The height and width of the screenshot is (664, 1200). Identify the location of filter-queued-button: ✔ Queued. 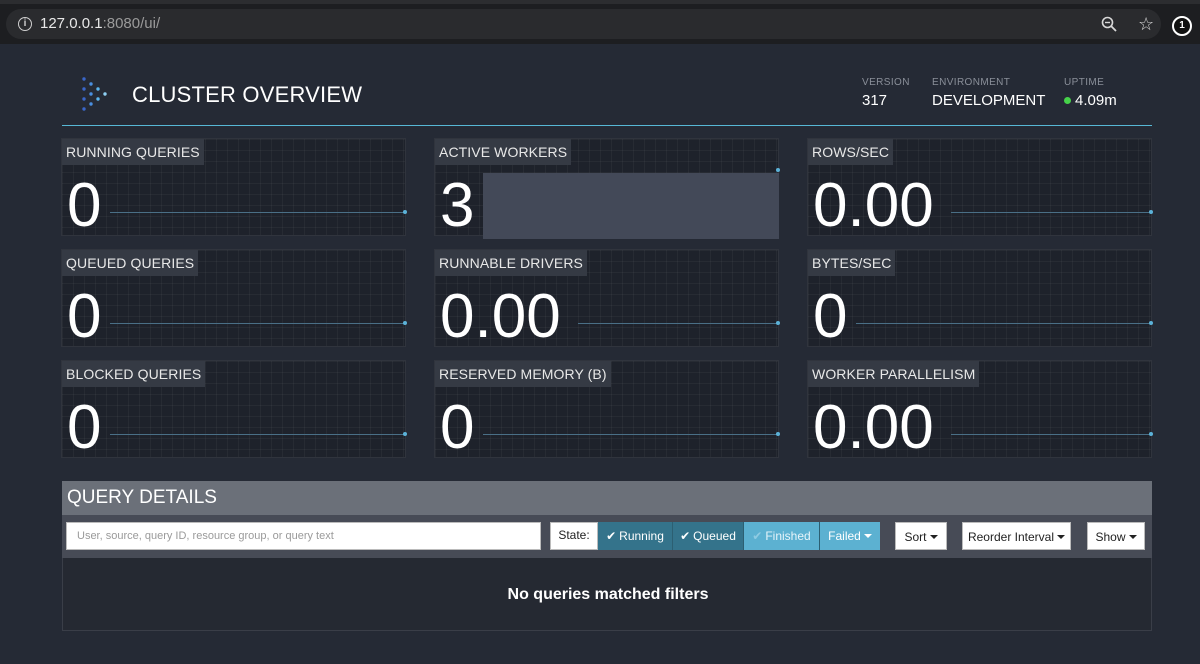
(708, 536).